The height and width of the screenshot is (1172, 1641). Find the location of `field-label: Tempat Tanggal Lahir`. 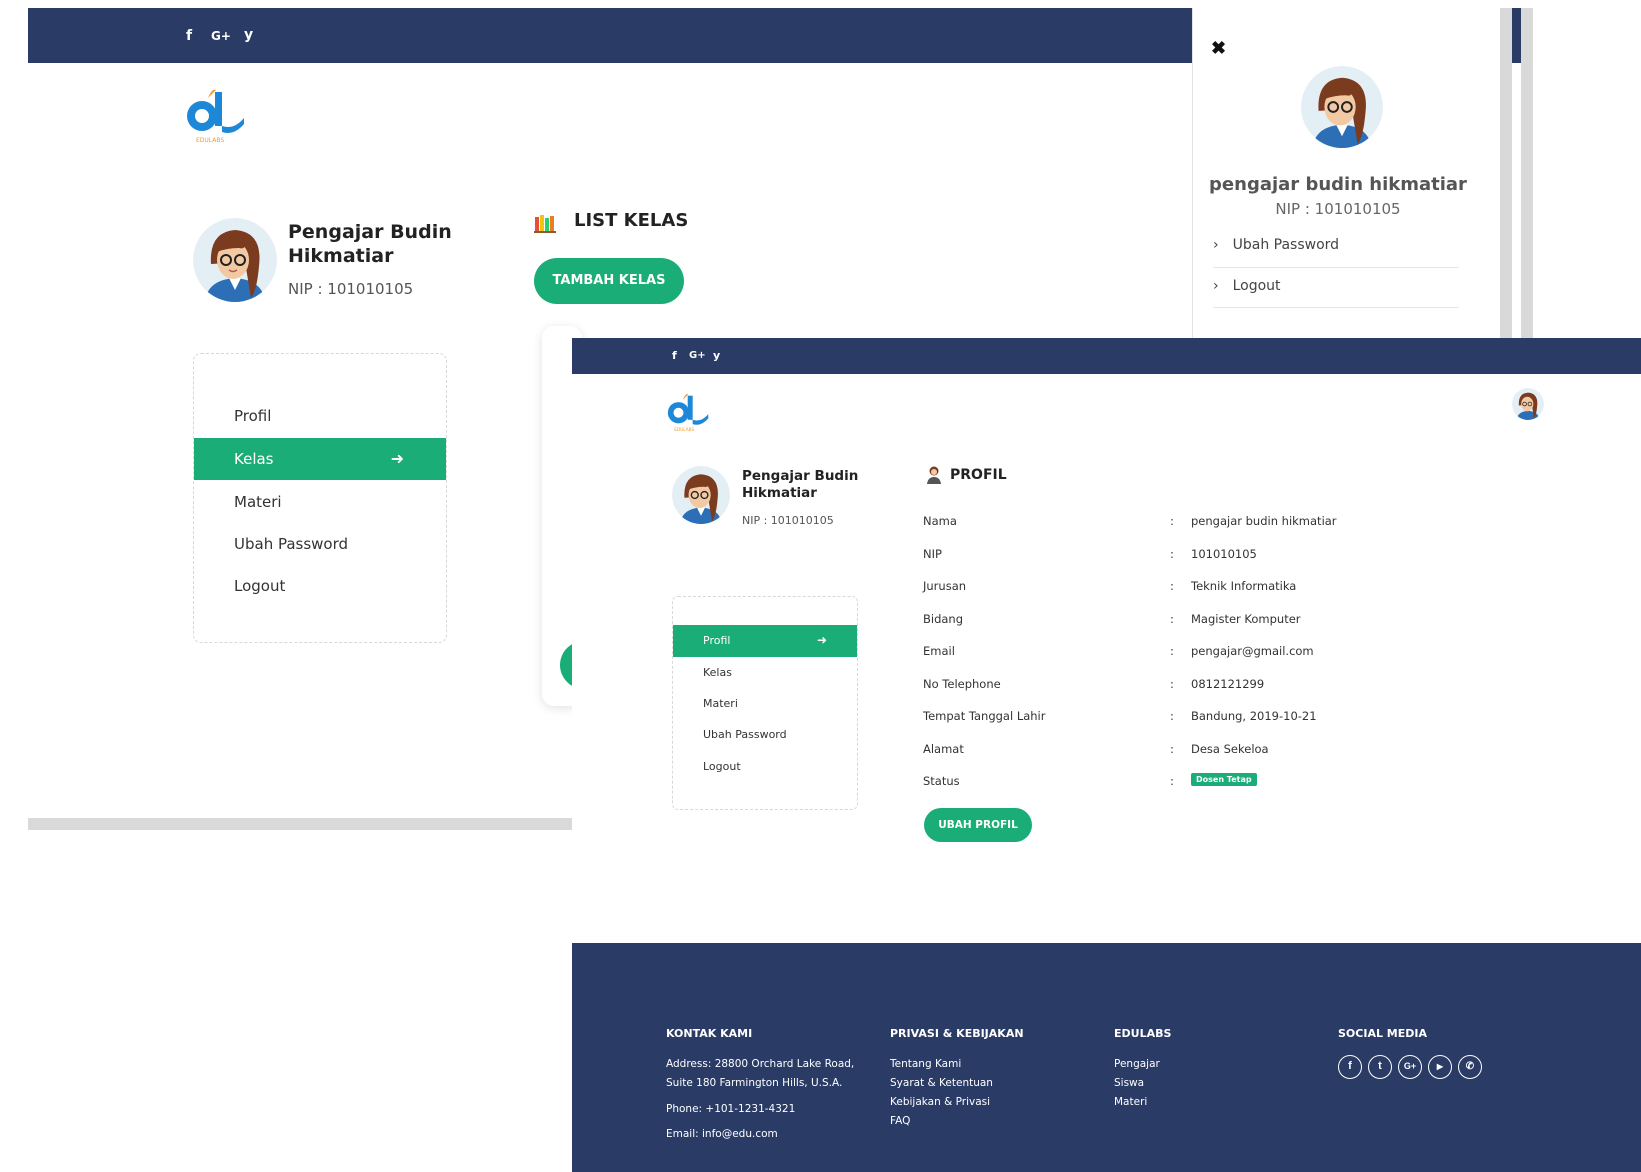

field-label: Tempat Tanggal Lahir is located at coordinates (984, 716).